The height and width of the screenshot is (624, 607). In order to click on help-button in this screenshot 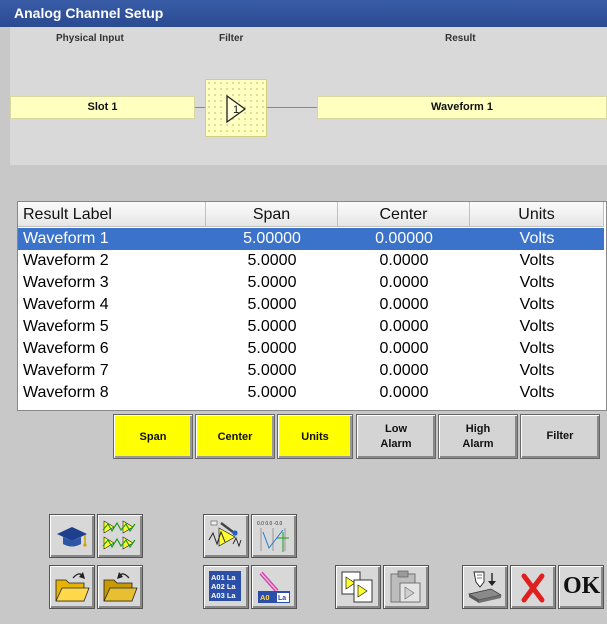, I will do `click(72, 536)`.